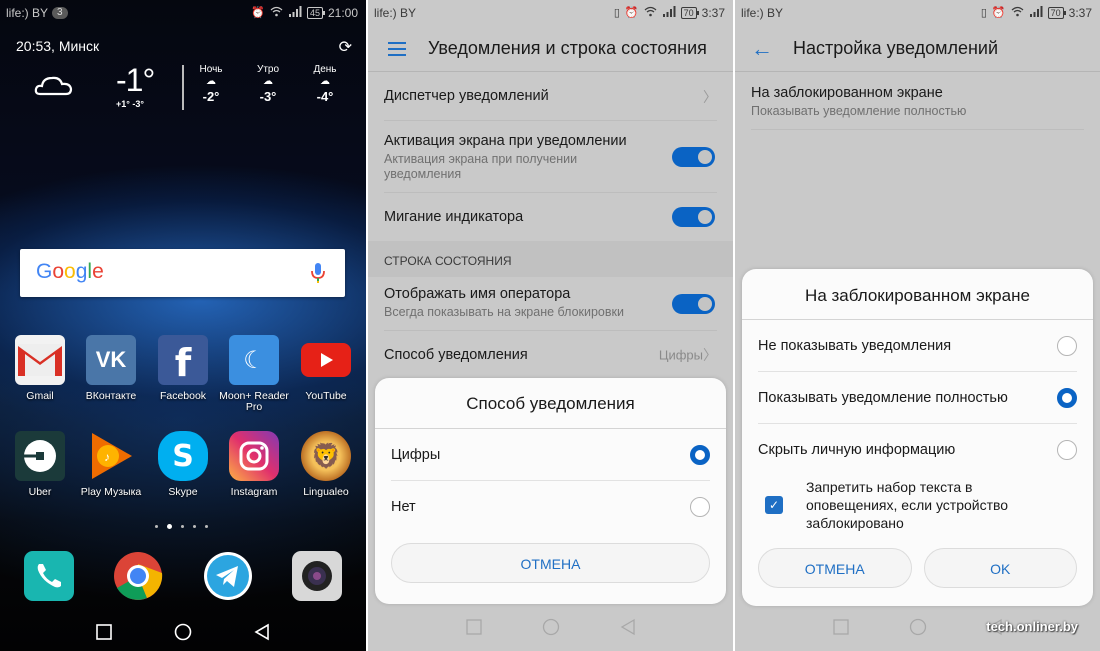 The image size is (1100, 651). I want to click on row-notification-style: Способ уведомления Цифры 〉, so click(550, 355).